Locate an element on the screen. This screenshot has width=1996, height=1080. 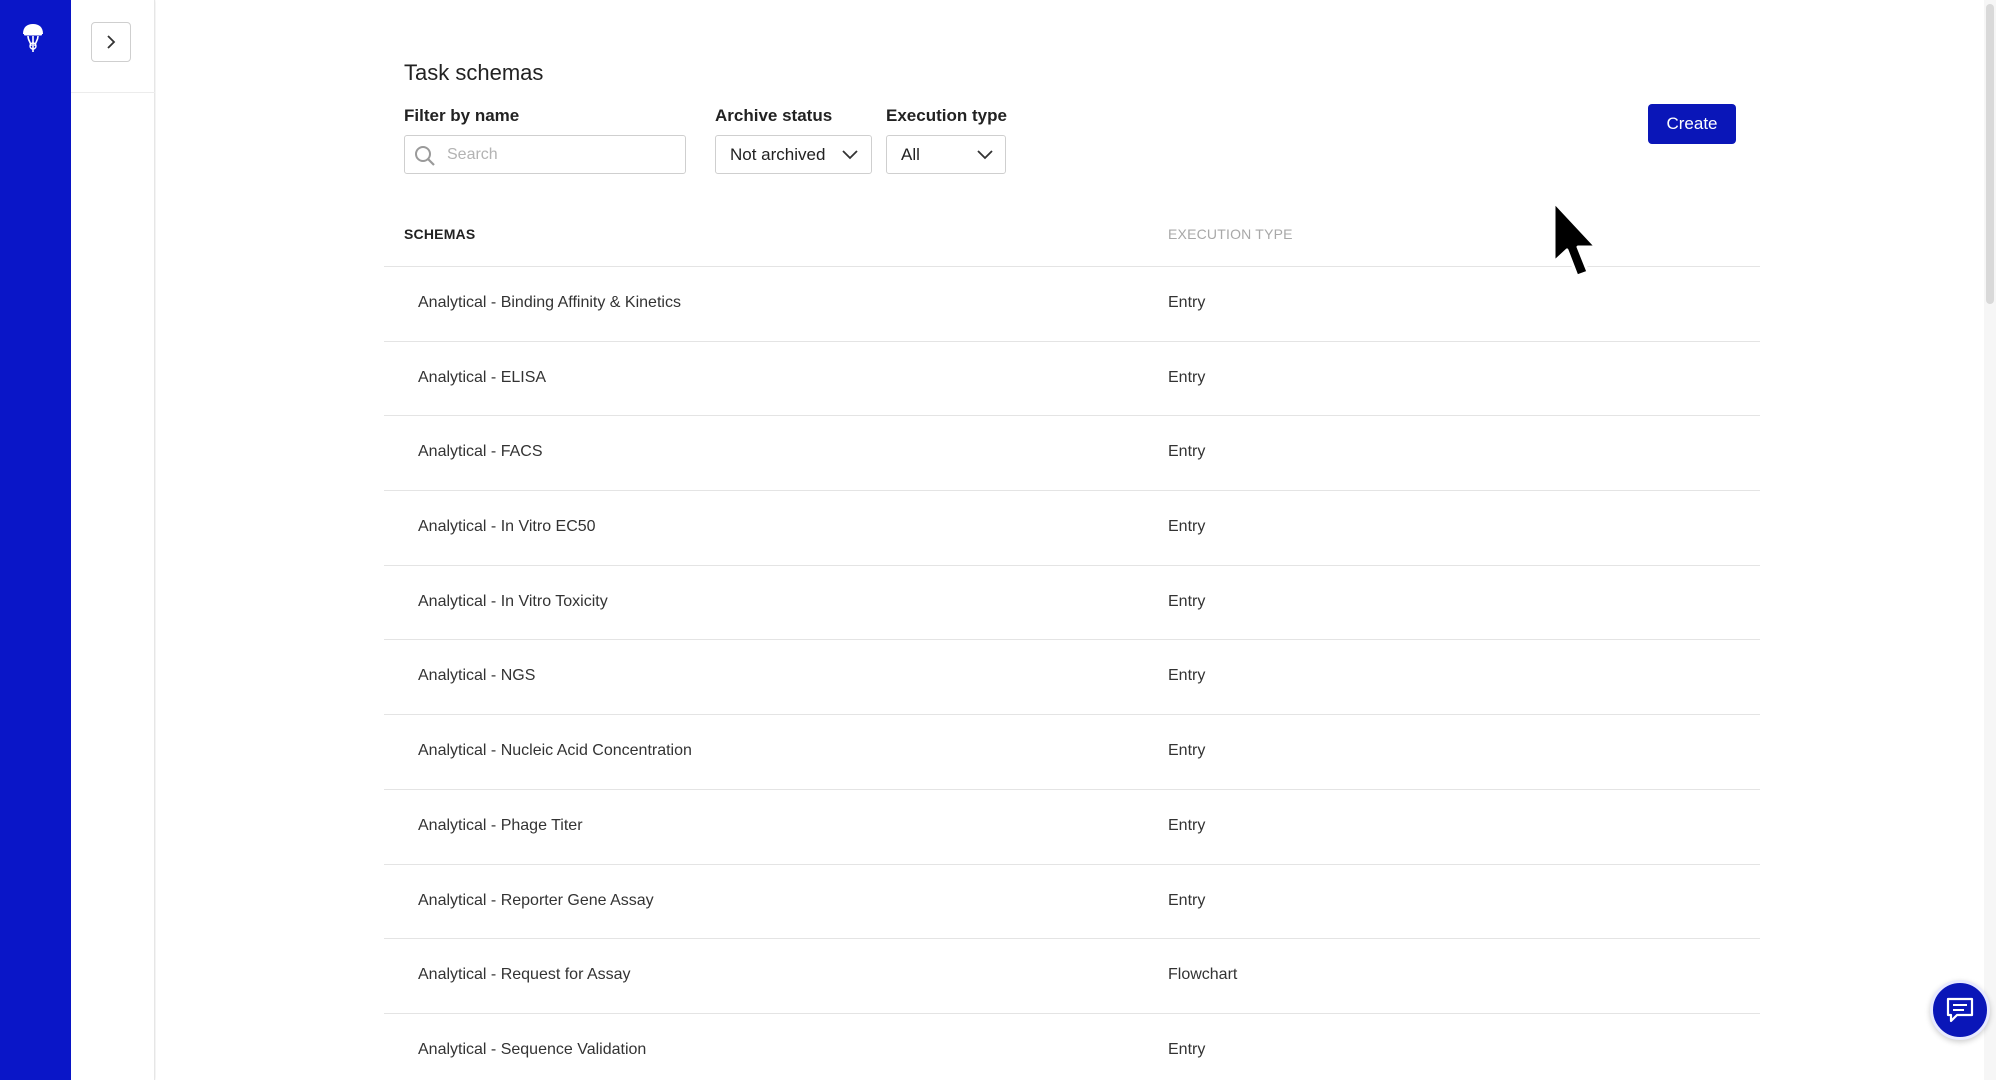
execution-type-select: All is located at coordinates (946, 154).